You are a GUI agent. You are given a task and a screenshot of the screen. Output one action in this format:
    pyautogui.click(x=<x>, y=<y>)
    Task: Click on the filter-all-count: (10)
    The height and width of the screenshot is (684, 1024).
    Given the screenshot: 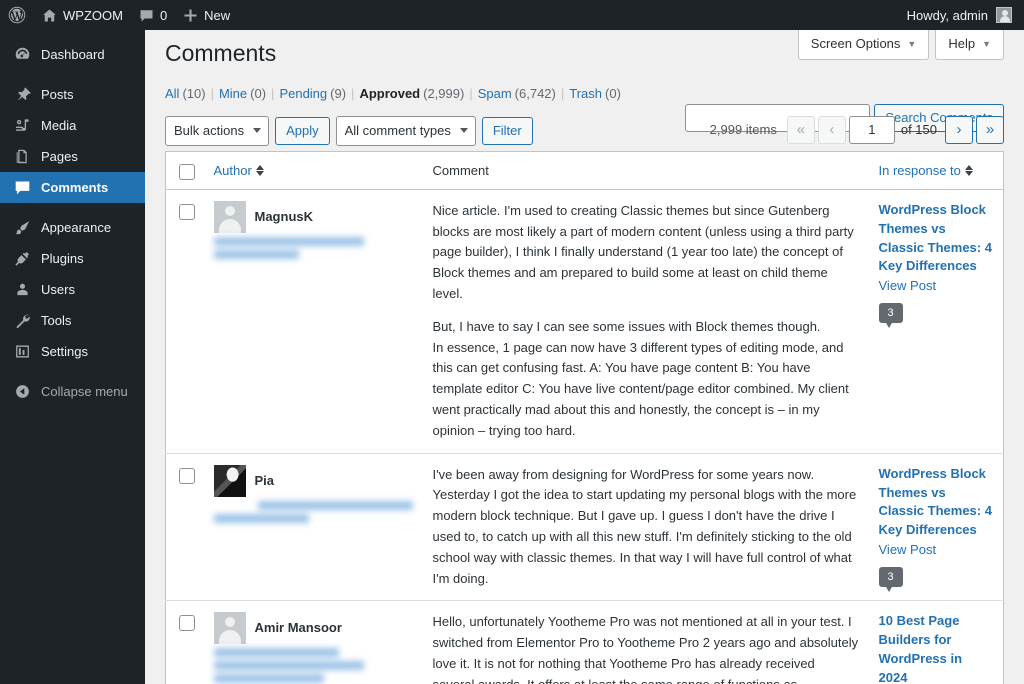 What is the action you would take?
    pyautogui.click(x=194, y=93)
    